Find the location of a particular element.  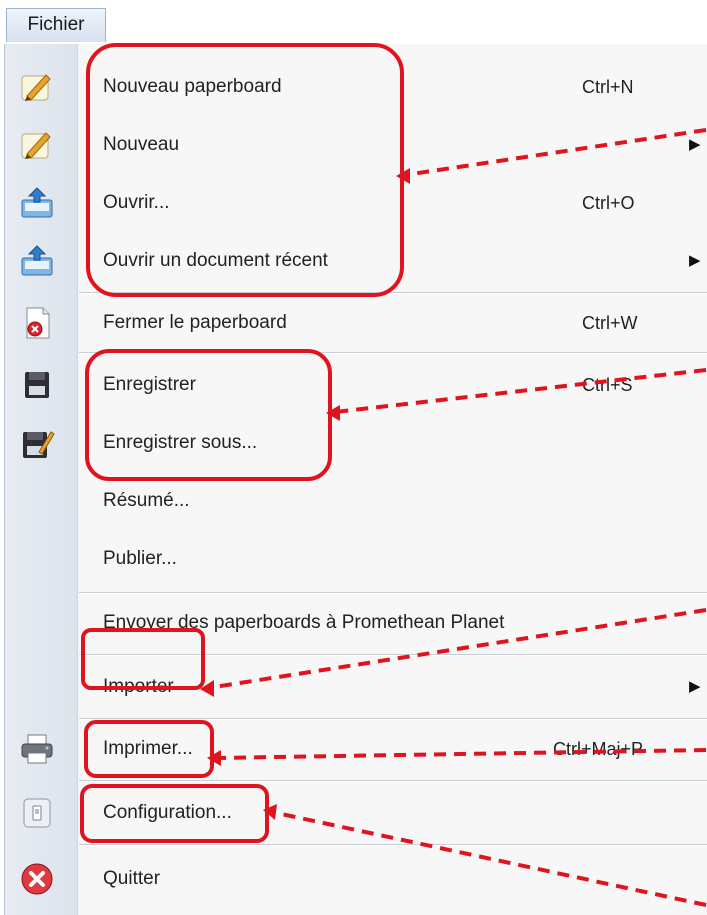

save-as-icon is located at coordinates (37, 443).